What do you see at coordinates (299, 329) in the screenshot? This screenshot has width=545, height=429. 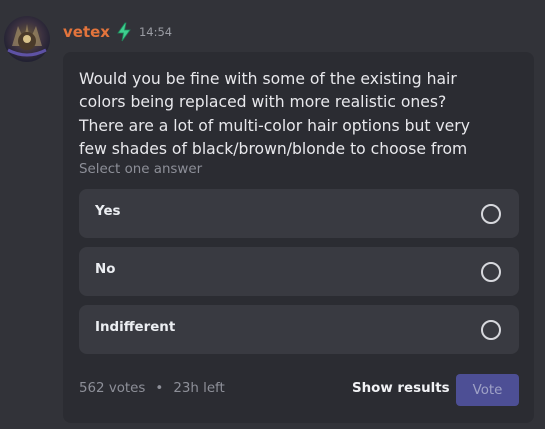 I see `poll-option-indifferent: Indifferent` at bounding box center [299, 329].